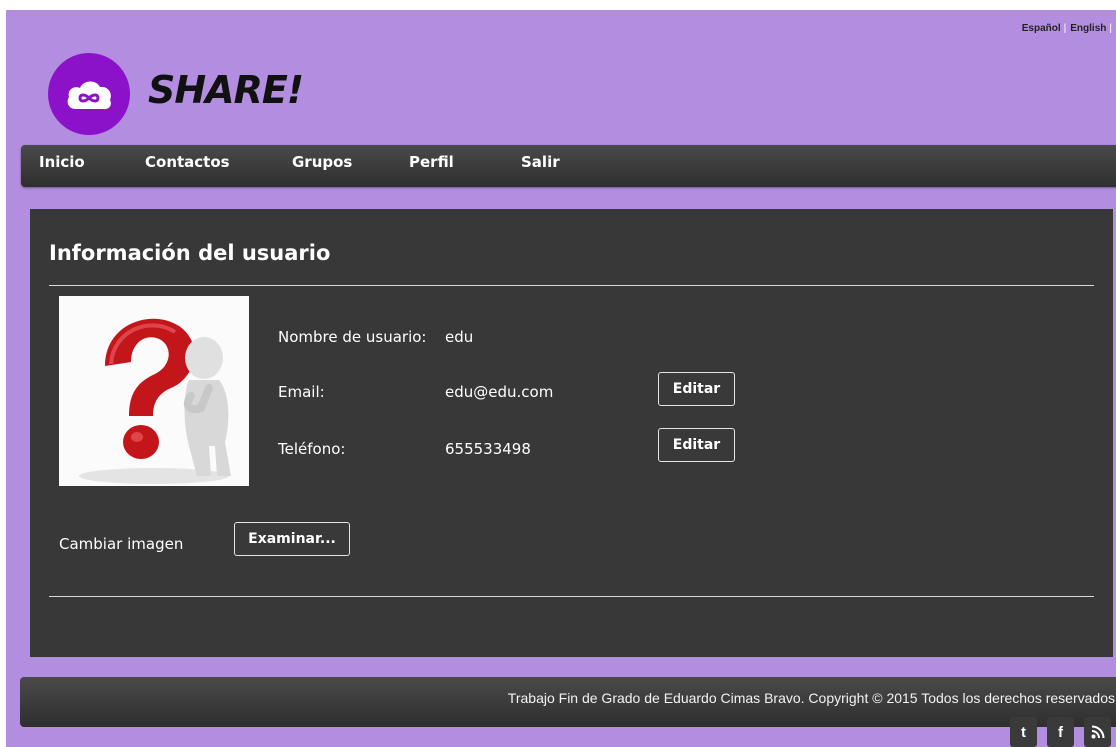  Describe the element at coordinates (352, 337) in the screenshot. I see `username-label: Nombre de usuario:` at that location.